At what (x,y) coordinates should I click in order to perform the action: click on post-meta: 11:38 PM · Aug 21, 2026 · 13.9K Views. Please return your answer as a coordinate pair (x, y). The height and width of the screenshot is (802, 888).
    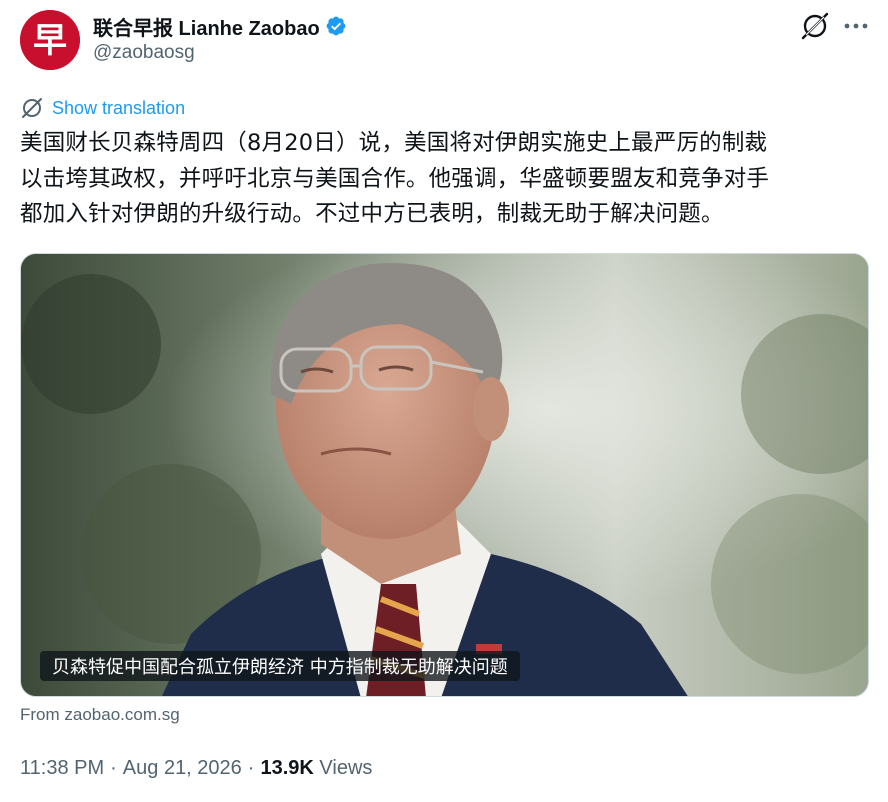
    Looking at the image, I should click on (196, 768).